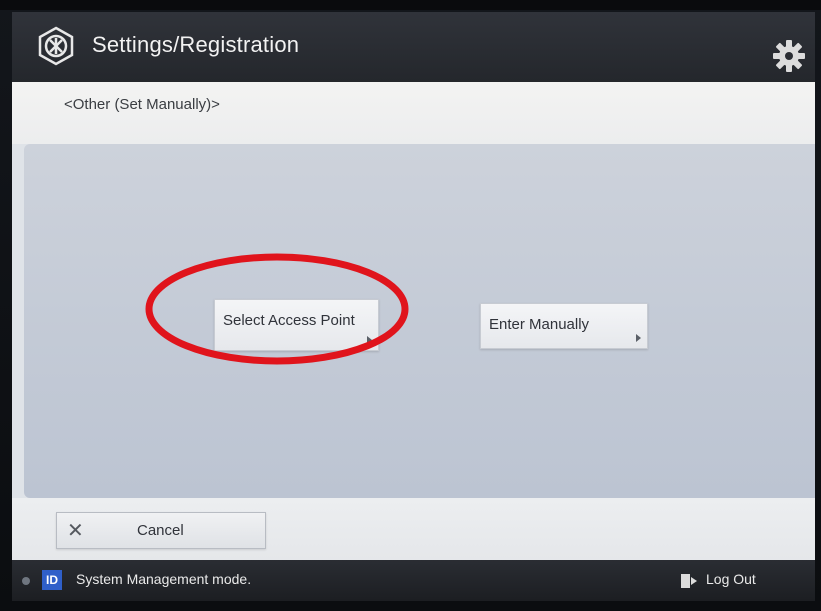 This screenshot has height=611, width=821. I want to click on cancel-label: Cancel, so click(160, 530).